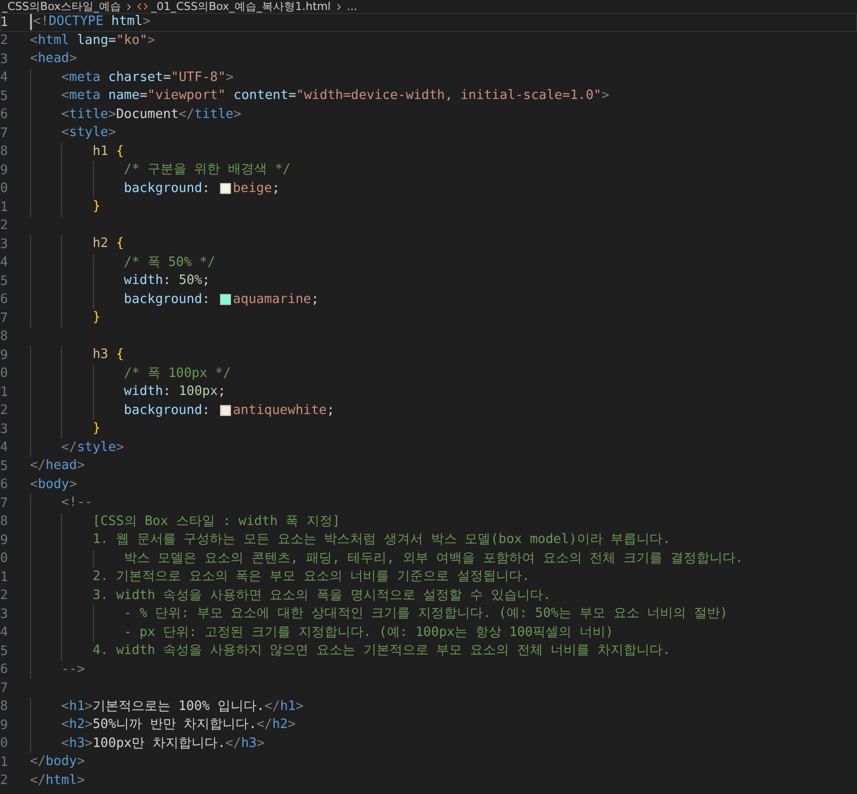 This screenshot has width=857, height=794. What do you see at coordinates (57, 669) in the screenshot?
I see `code-text: -->` at bounding box center [57, 669].